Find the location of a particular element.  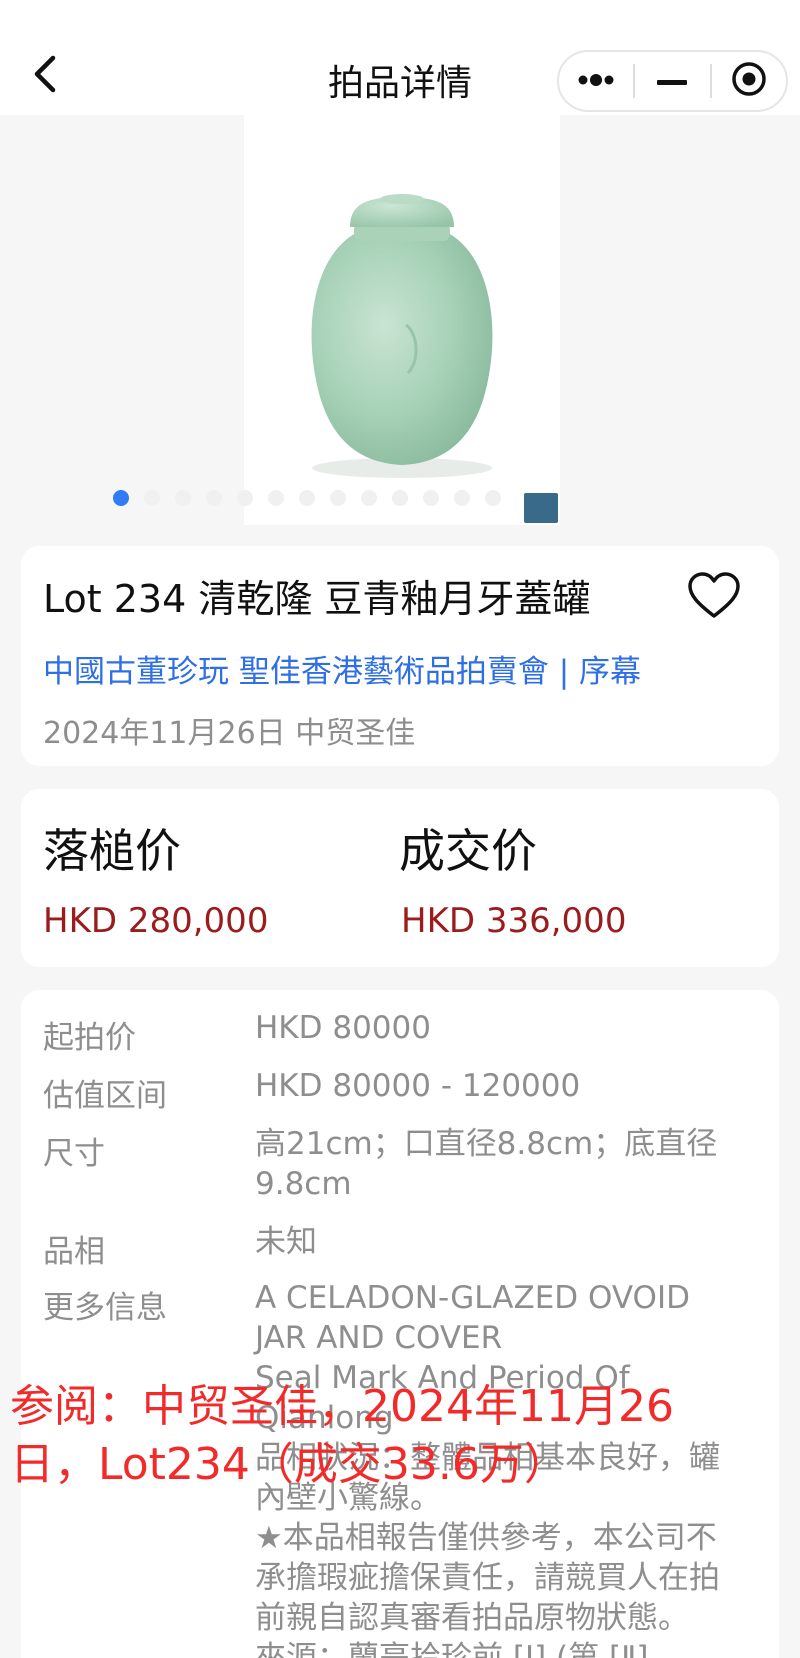

more-info-line: ★本品相報告僅供參考，本公司不 is located at coordinates (486, 1538).